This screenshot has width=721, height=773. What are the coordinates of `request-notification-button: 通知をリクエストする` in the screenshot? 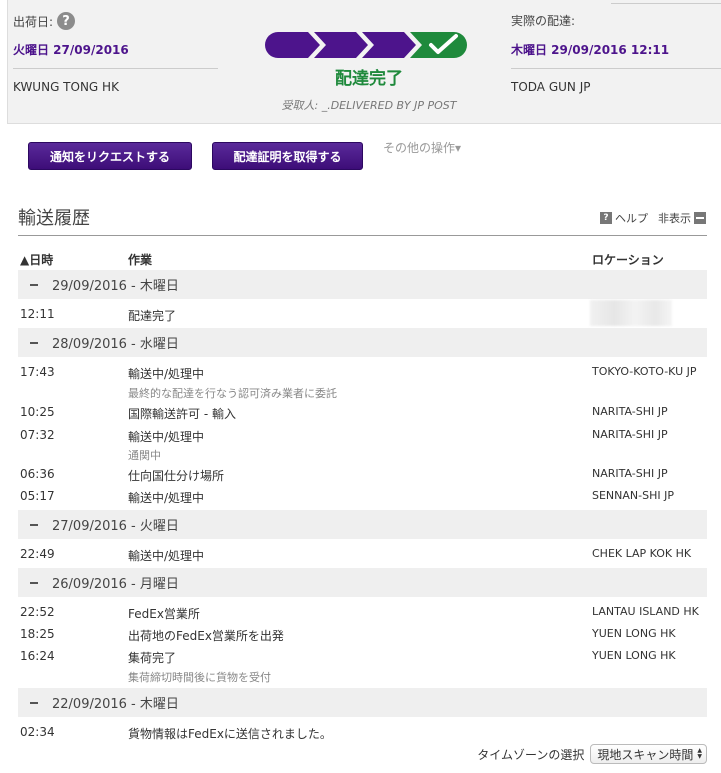 It's located at (110, 156).